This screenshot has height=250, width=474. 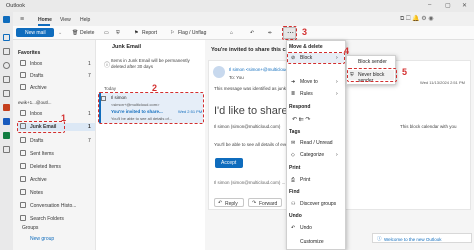 What do you see at coordinates (58, 88) in the screenshot?
I see `folder-archive-favorite: Archive` at bounding box center [58, 88].